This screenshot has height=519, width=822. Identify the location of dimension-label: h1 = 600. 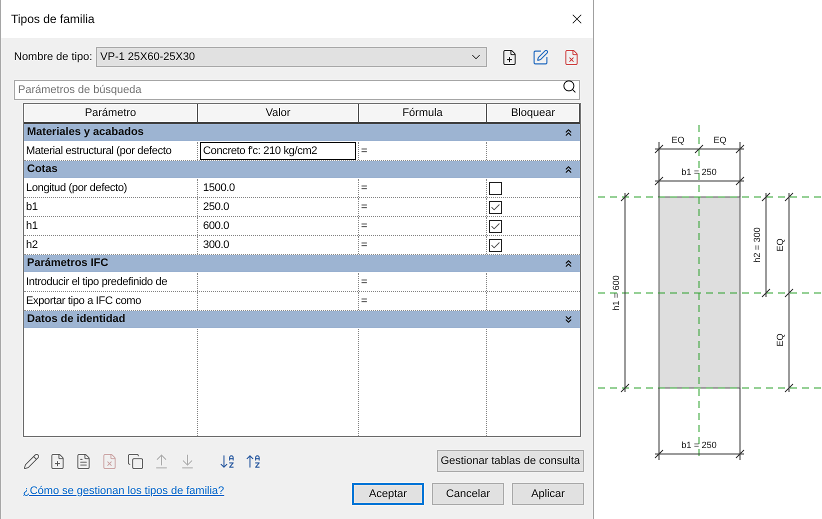
(616, 293).